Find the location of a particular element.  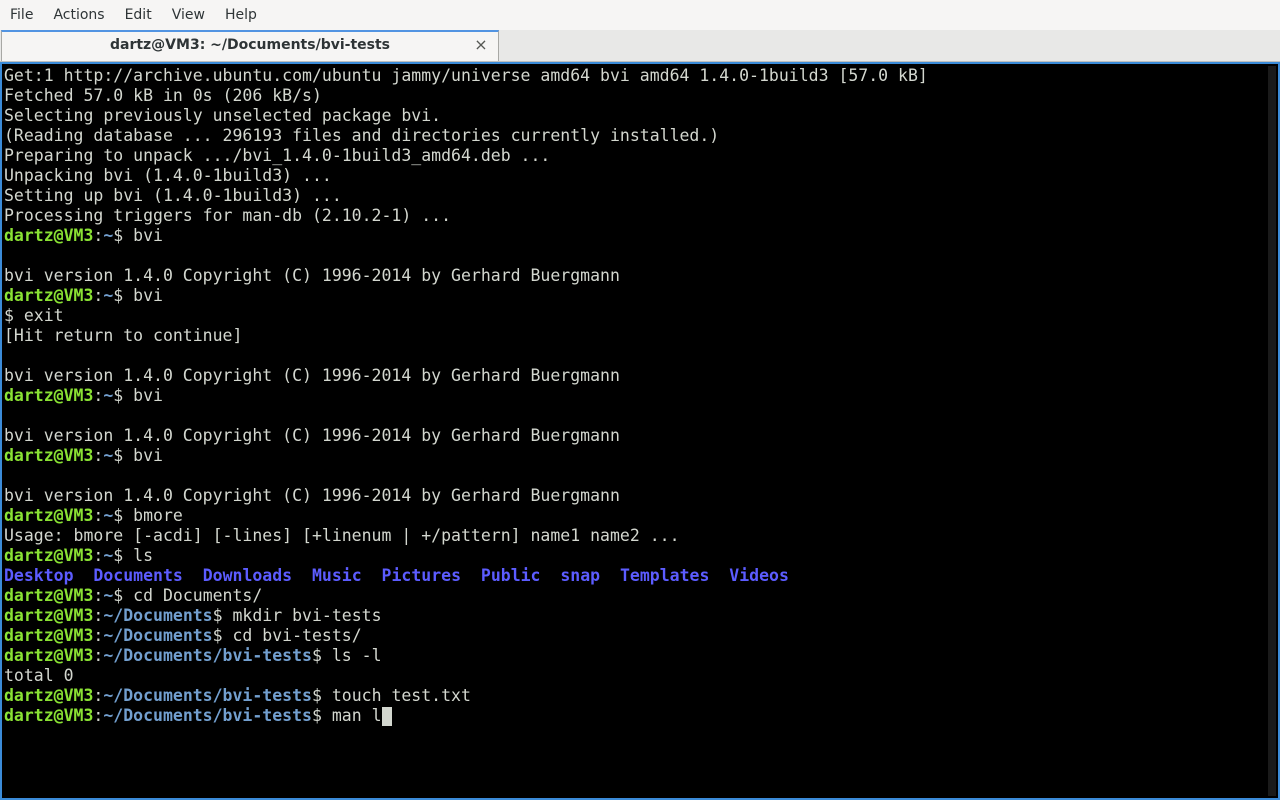

terminal-tab: dartz@VM3: ~/Documents/bvi-tests × is located at coordinates (250, 45).